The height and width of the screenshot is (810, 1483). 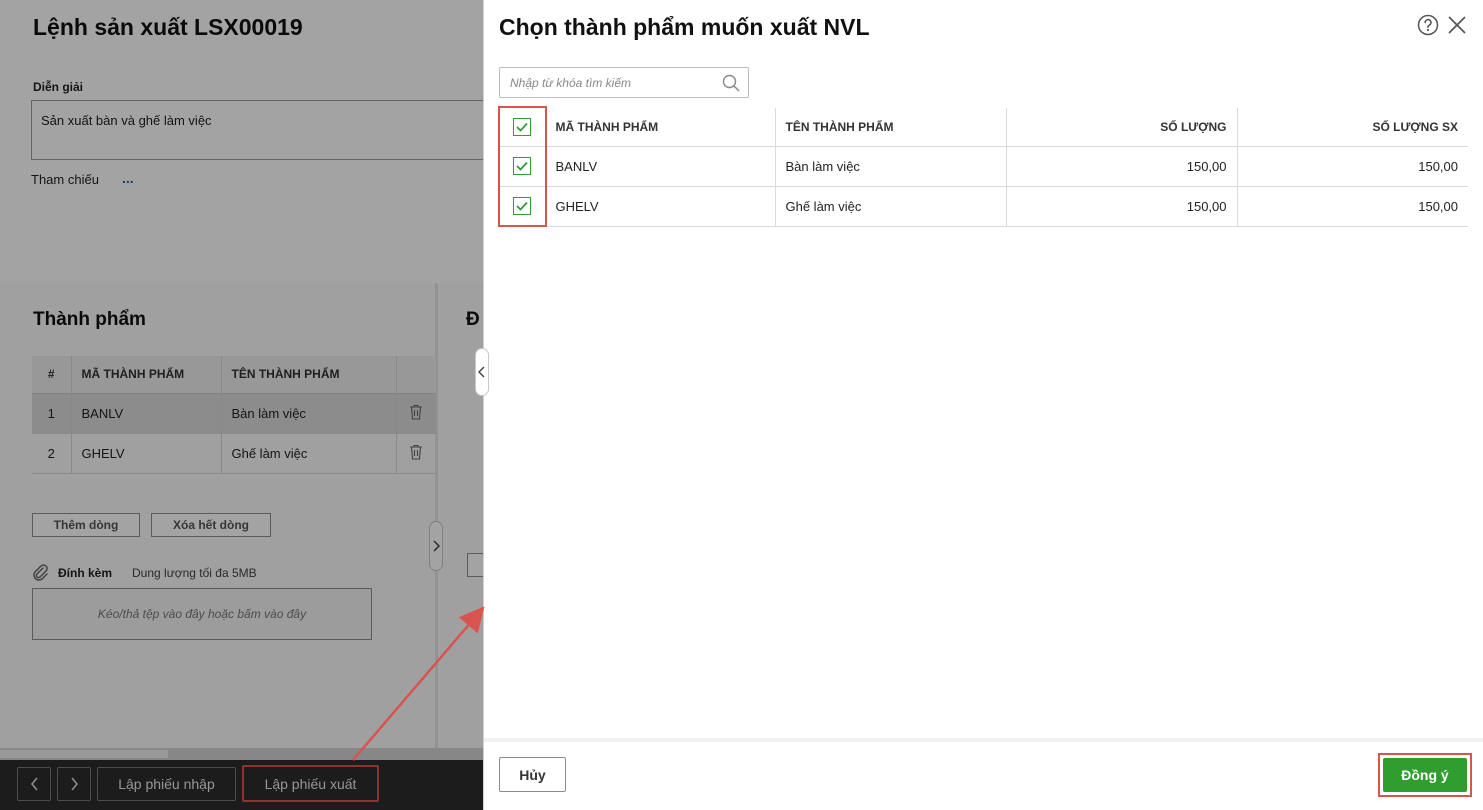 I want to click on description-field: Sản xuất bàn và ghế làm việc, so click(x=266, y=130).